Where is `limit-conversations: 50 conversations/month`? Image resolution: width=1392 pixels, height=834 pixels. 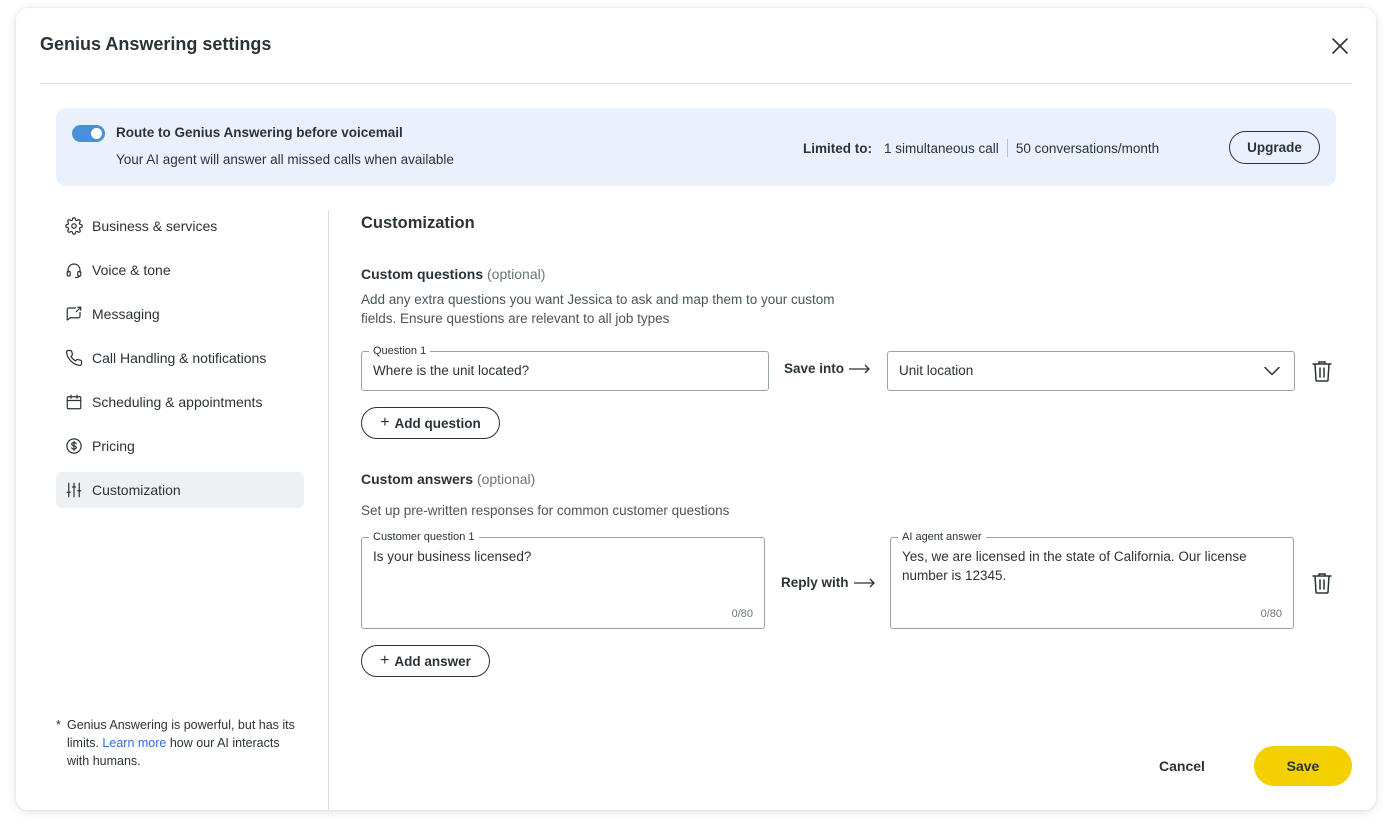
limit-conversations: 50 conversations/month is located at coordinates (1087, 148).